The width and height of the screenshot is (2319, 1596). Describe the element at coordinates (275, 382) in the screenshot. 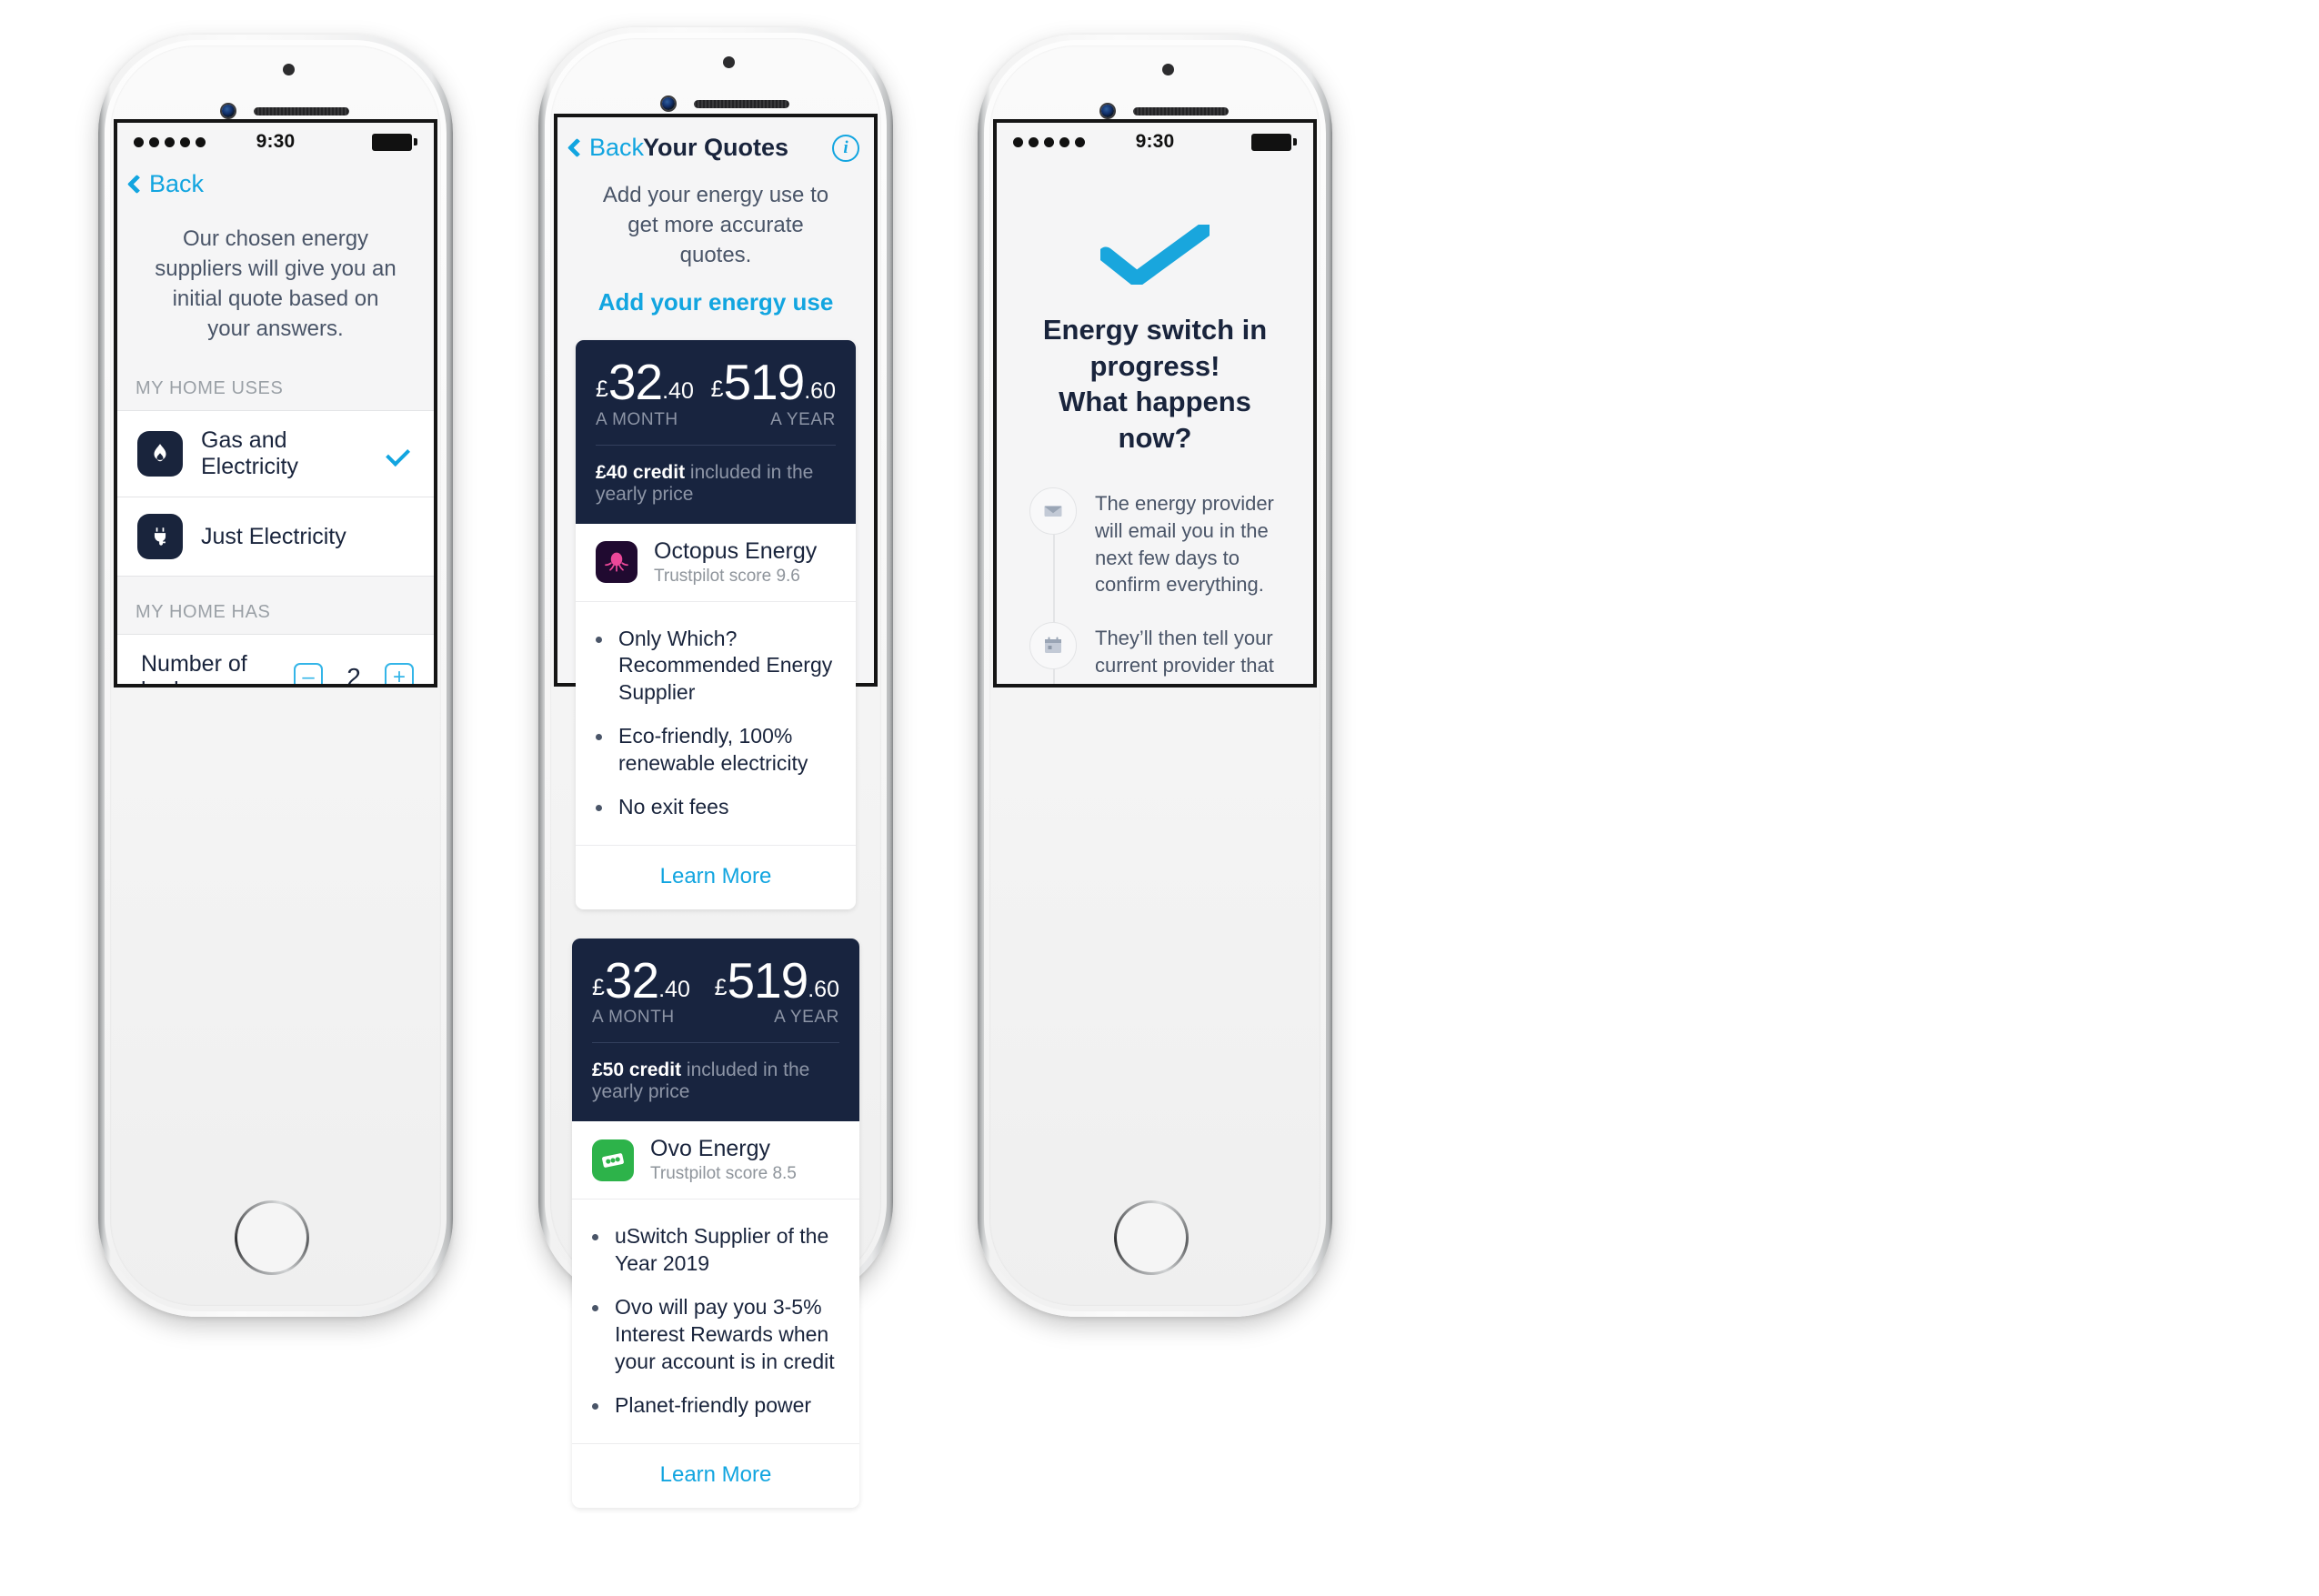

I see `section-header-home-uses: MY HOME USES` at that location.